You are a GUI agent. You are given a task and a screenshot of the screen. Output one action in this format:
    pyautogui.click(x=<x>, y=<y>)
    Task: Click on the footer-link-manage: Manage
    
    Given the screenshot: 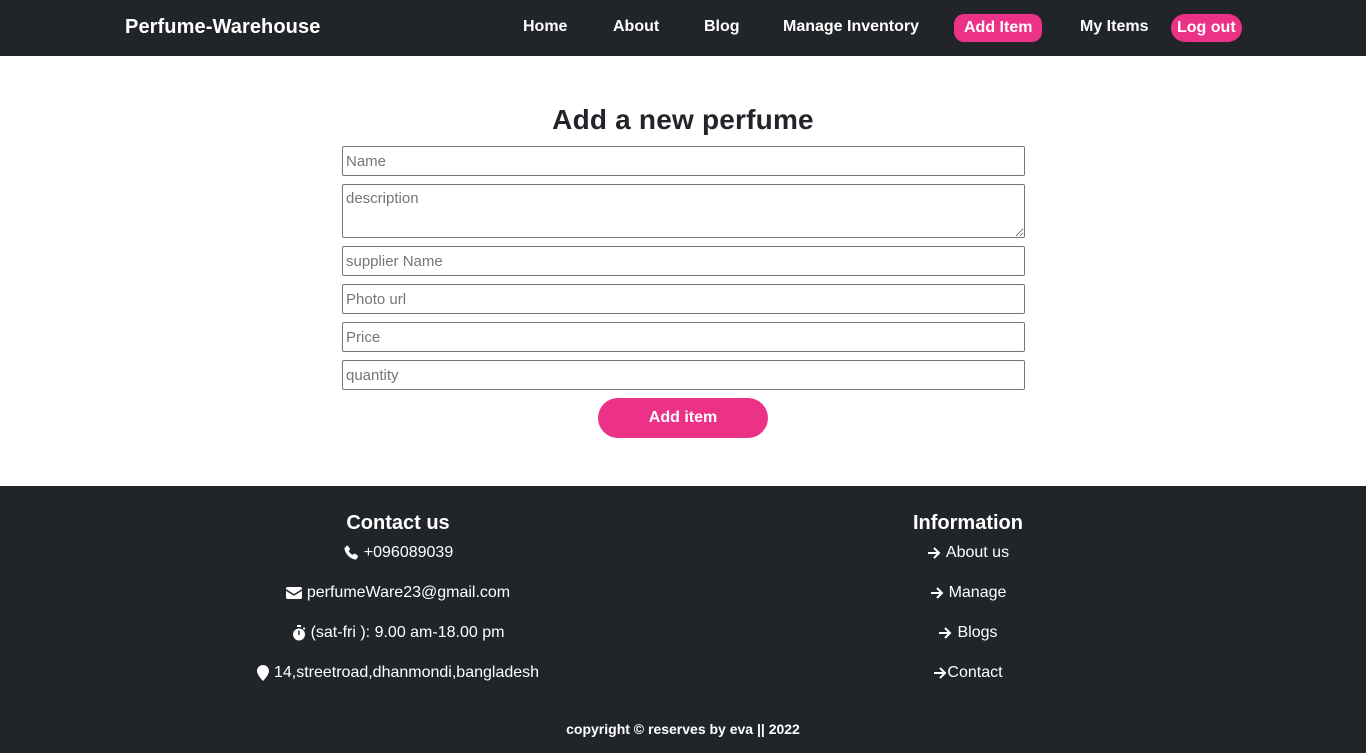 What is the action you would take?
    pyautogui.click(x=968, y=593)
    